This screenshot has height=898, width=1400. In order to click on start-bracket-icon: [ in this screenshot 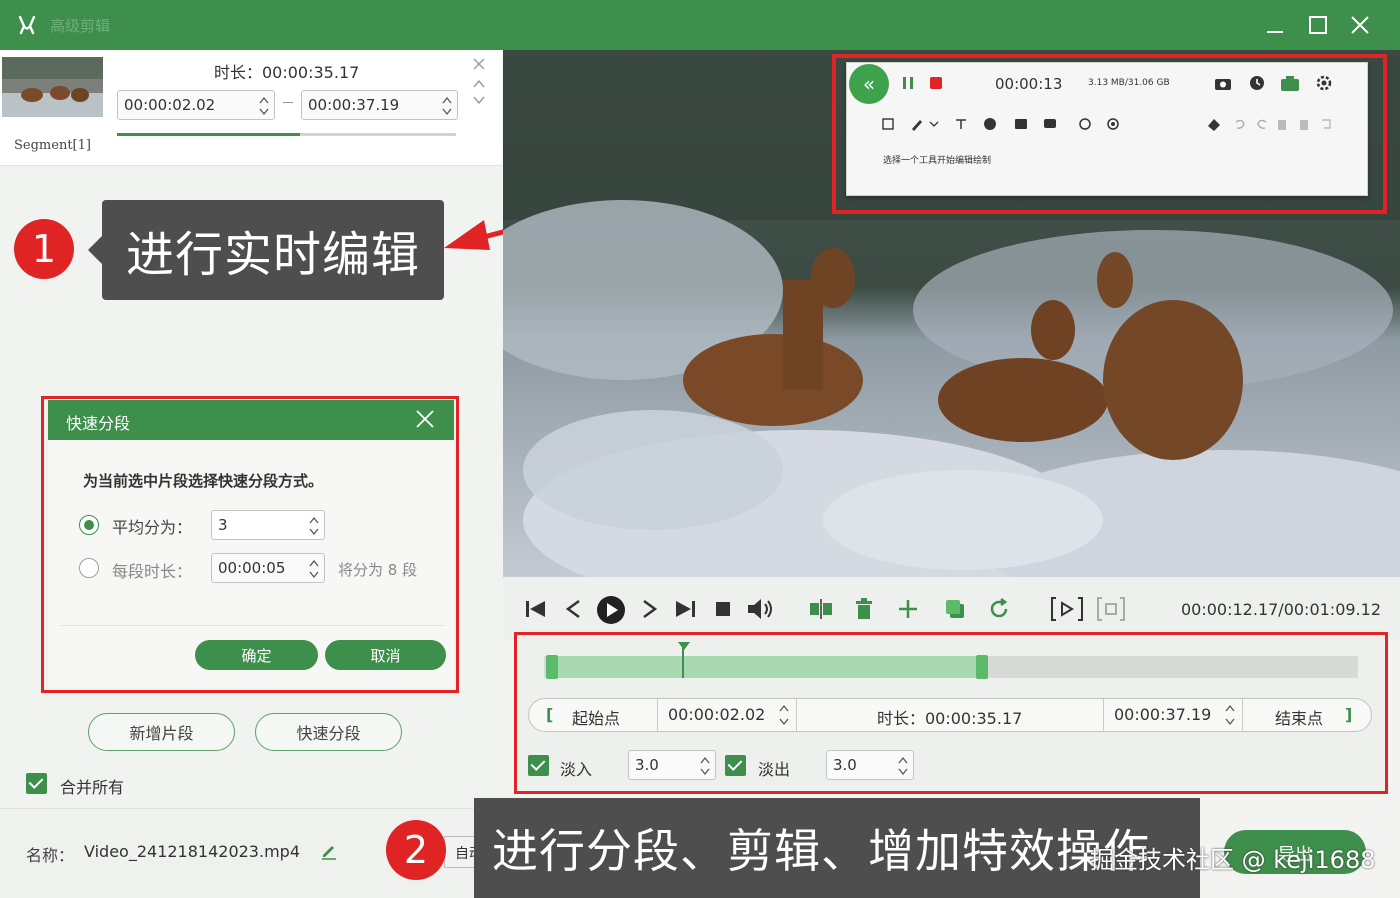, I will do `click(550, 714)`.